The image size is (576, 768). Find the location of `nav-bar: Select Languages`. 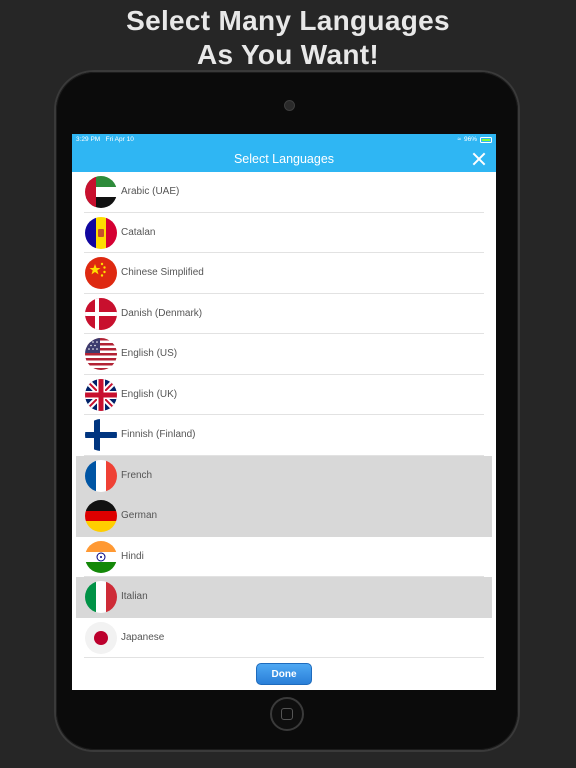

nav-bar: Select Languages is located at coordinates (284, 159).